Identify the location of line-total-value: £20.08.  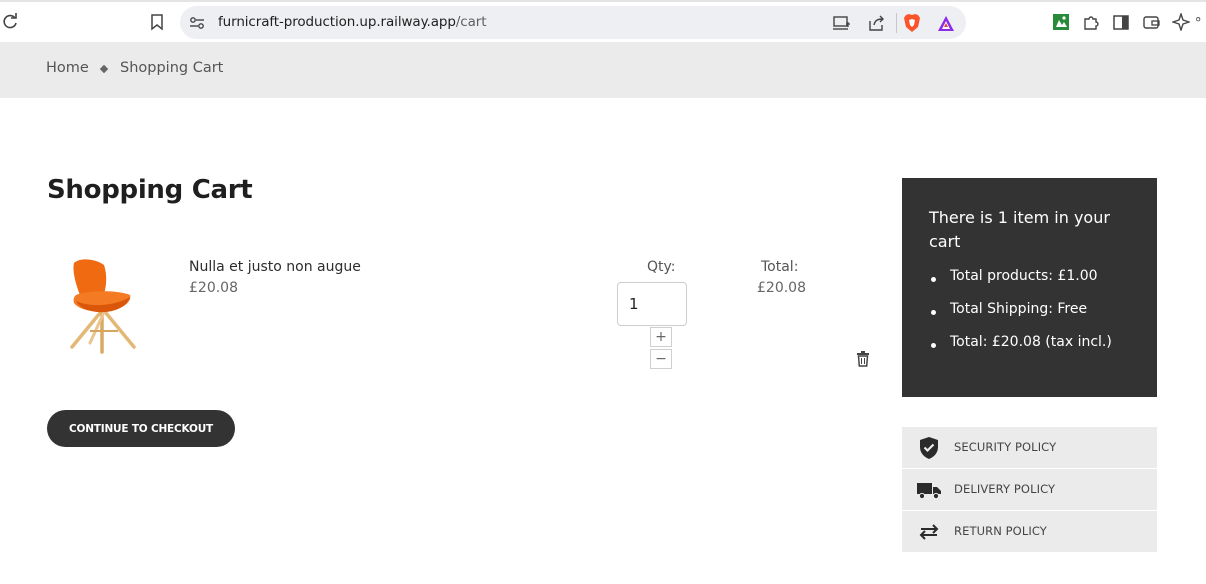
(781, 288).